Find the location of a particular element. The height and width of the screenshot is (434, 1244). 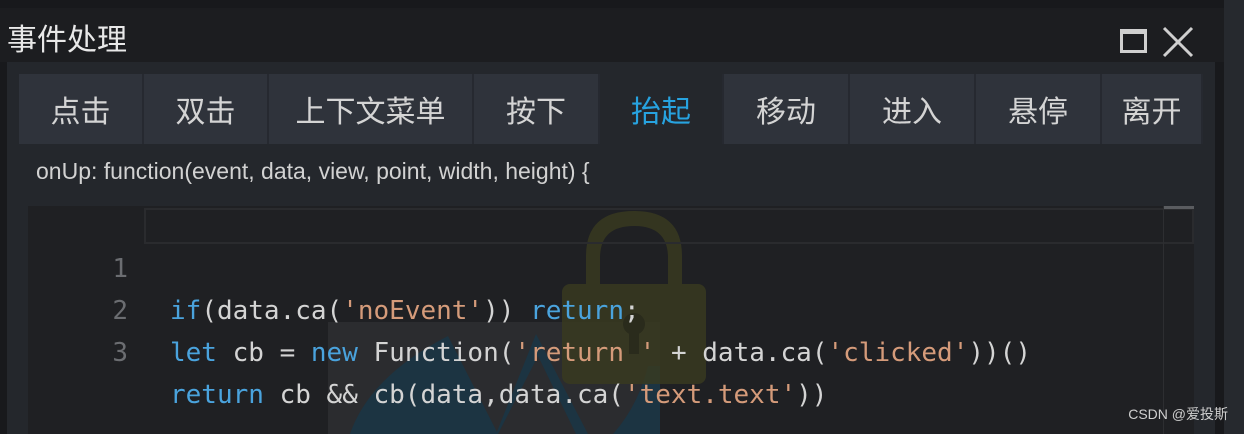

tab-mouse-leave: 离开 is located at coordinates (1152, 109).